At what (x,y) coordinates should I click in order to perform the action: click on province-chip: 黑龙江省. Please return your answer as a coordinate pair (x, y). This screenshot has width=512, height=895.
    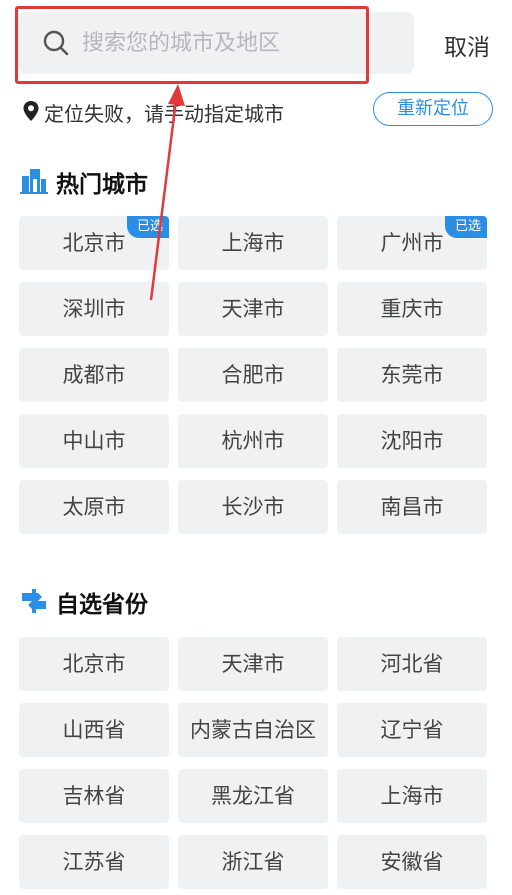
    Looking at the image, I should click on (253, 796).